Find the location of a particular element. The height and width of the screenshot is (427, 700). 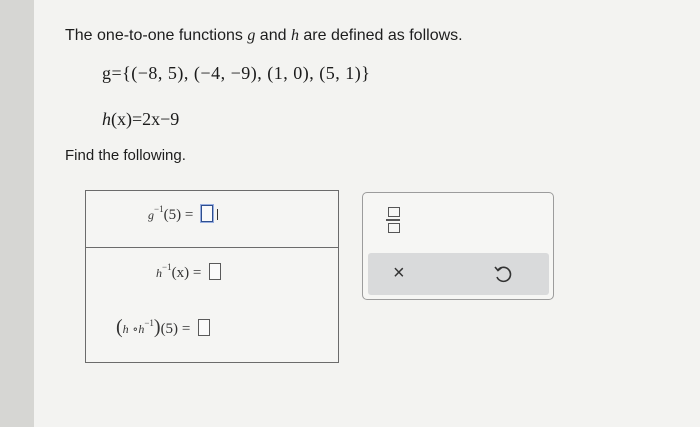

g-inverse-expression: g−1(5) = is located at coordinates (183, 214).